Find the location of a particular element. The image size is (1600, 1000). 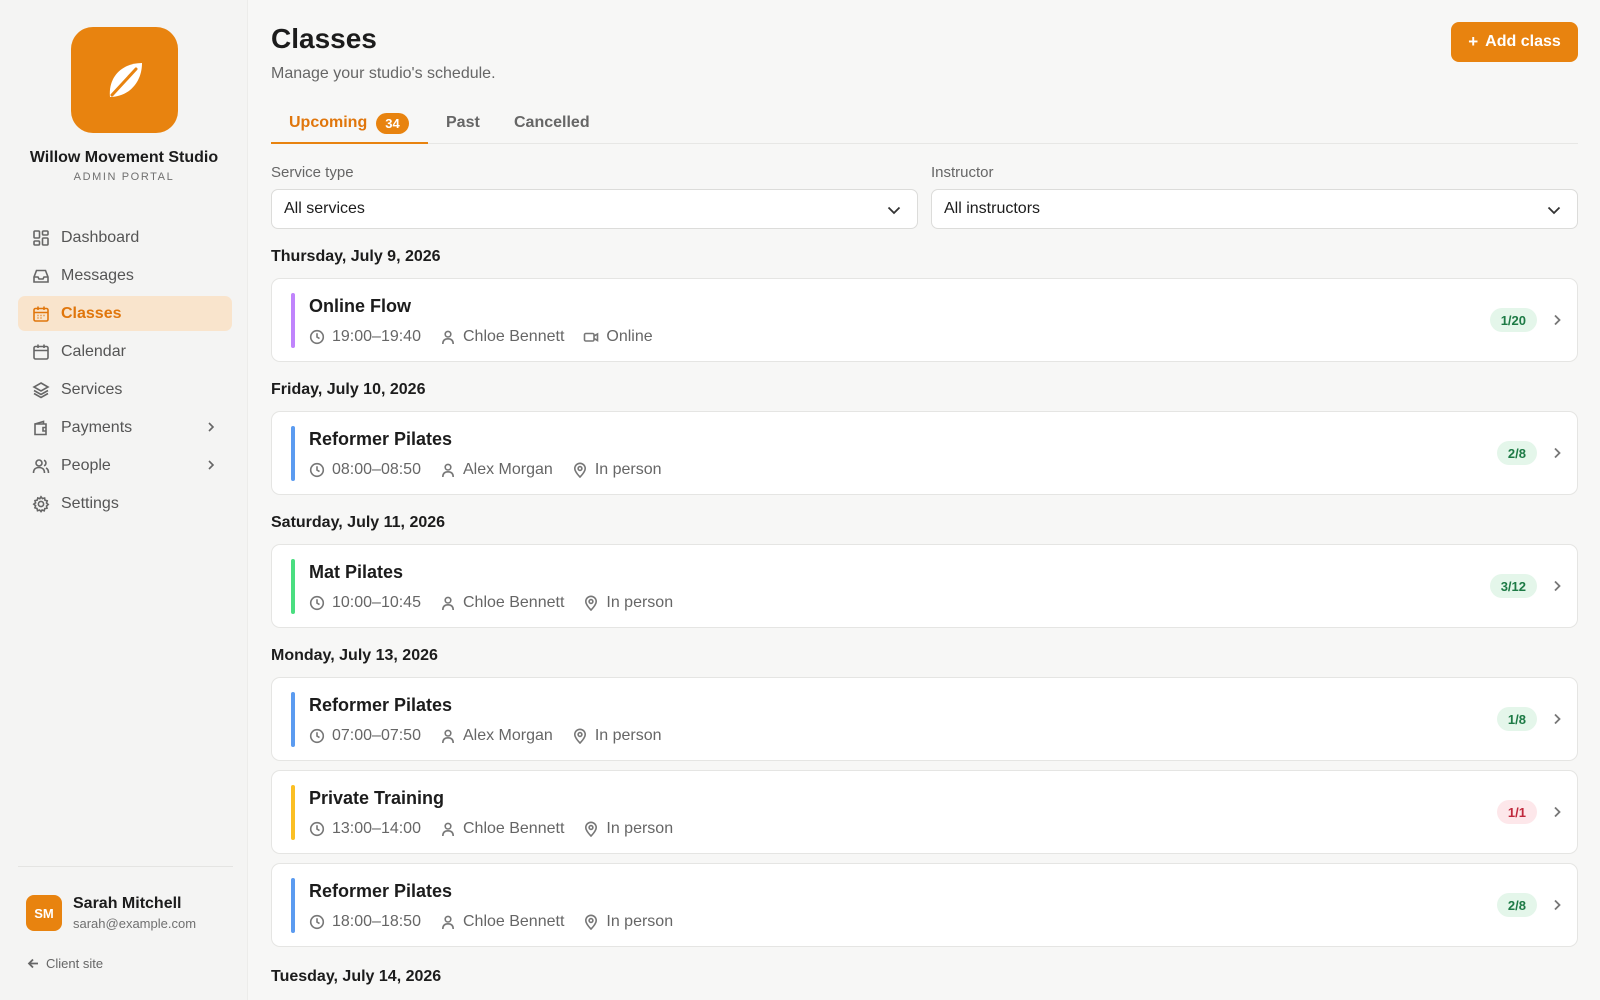

date-heading: Saturday, July 11, 2026 is located at coordinates (358, 522).